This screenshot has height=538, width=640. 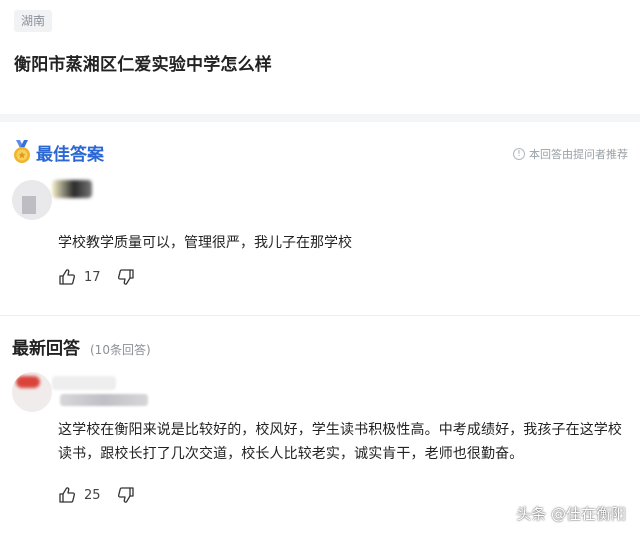 I want to click on like-count: 25, so click(x=92, y=495).